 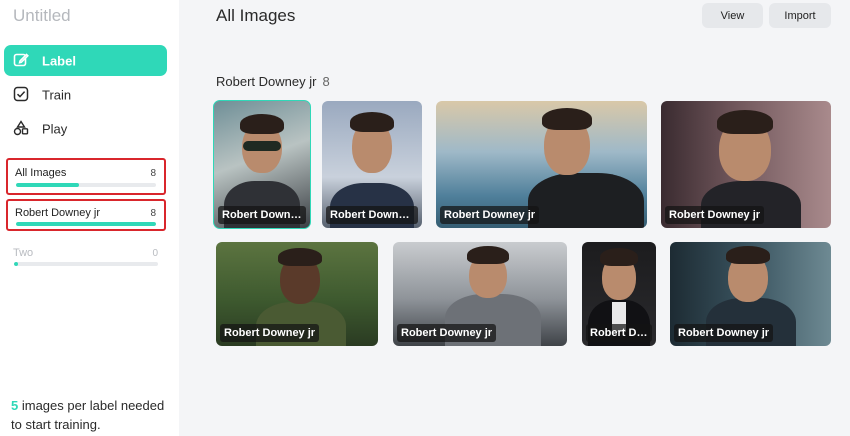 I want to click on label-robert-downey-jr: Robert Downey jr 8, so click(x=86, y=215).